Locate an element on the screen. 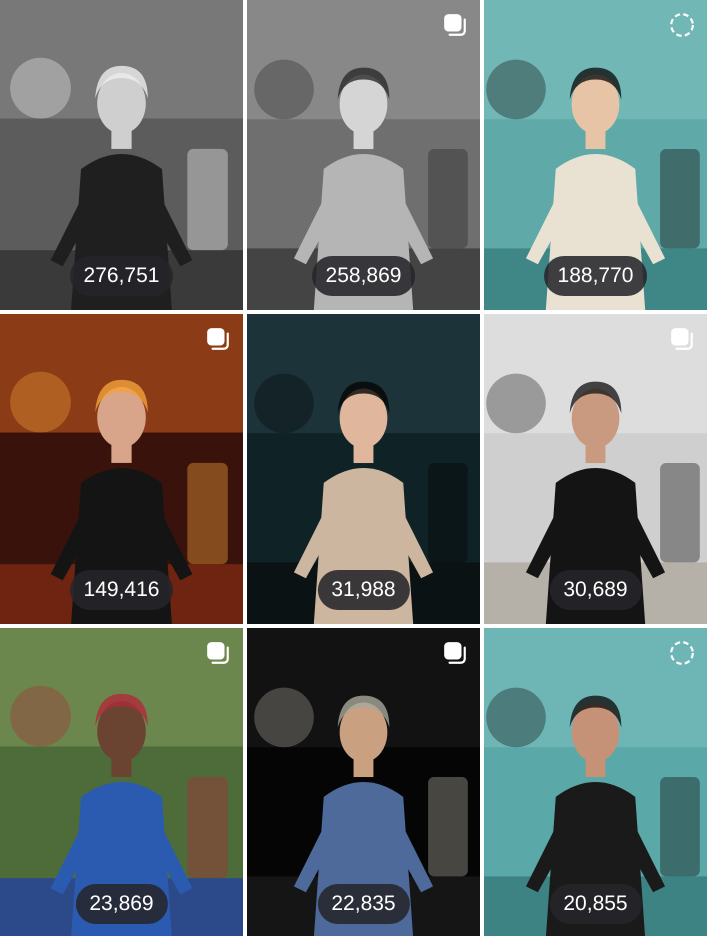 This screenshot has height=936, width=707. view-count: 22,835 is located at coordinates (363, 904).